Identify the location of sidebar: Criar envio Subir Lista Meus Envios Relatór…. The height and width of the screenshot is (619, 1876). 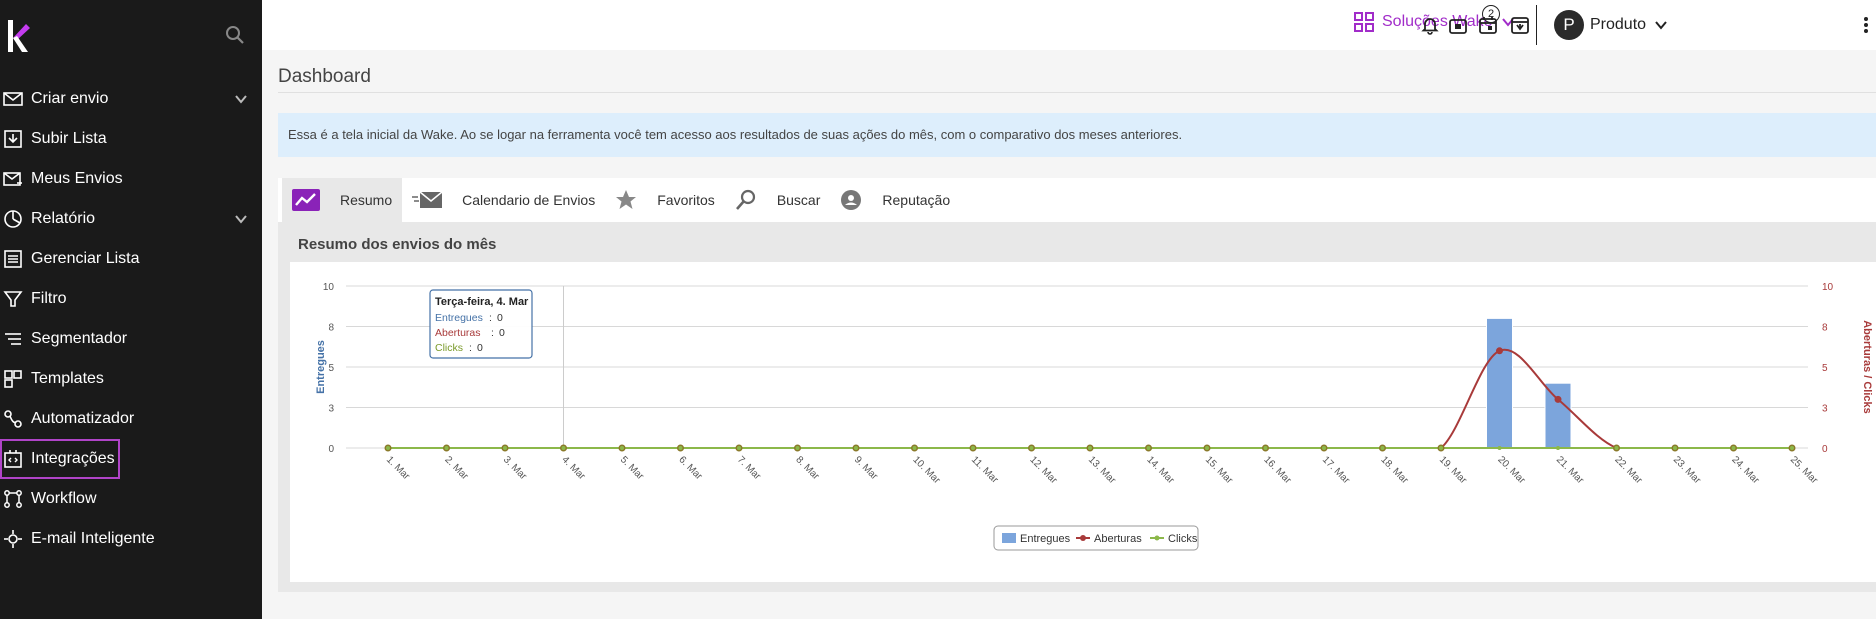
(131, 309).